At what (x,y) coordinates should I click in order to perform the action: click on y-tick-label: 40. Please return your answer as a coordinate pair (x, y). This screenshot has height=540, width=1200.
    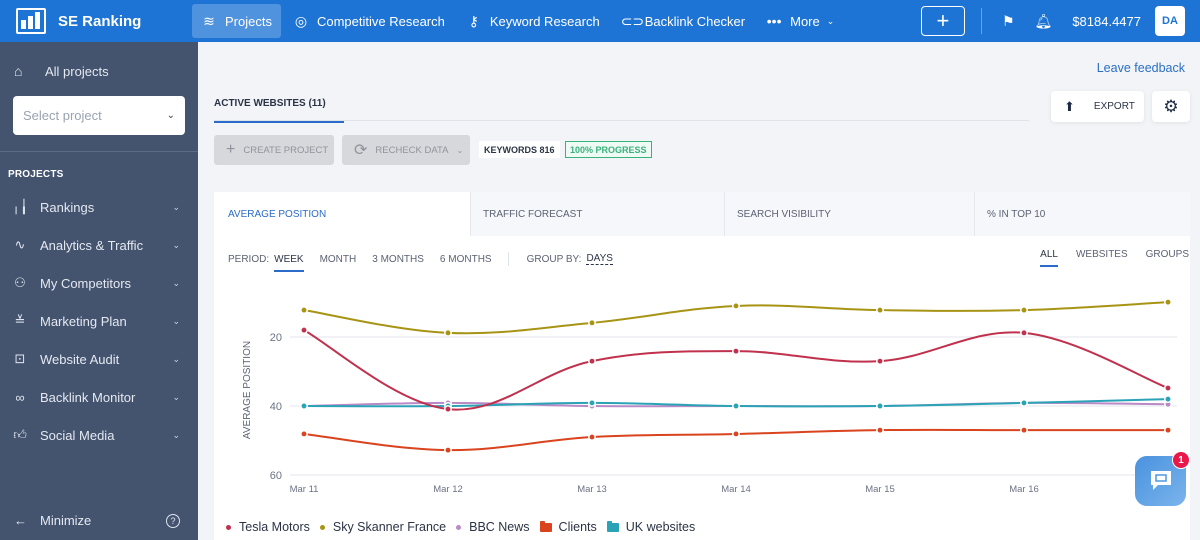
    Looking at the image, I should click on (276, 407).